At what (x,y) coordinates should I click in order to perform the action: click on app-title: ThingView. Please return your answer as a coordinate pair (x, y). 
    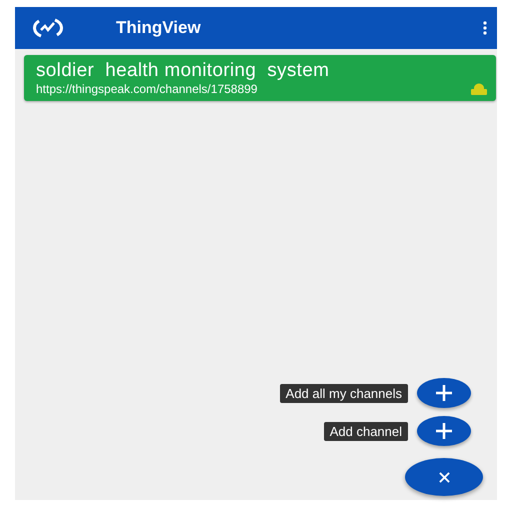
    Looking at the image, I should click on (159, 28).